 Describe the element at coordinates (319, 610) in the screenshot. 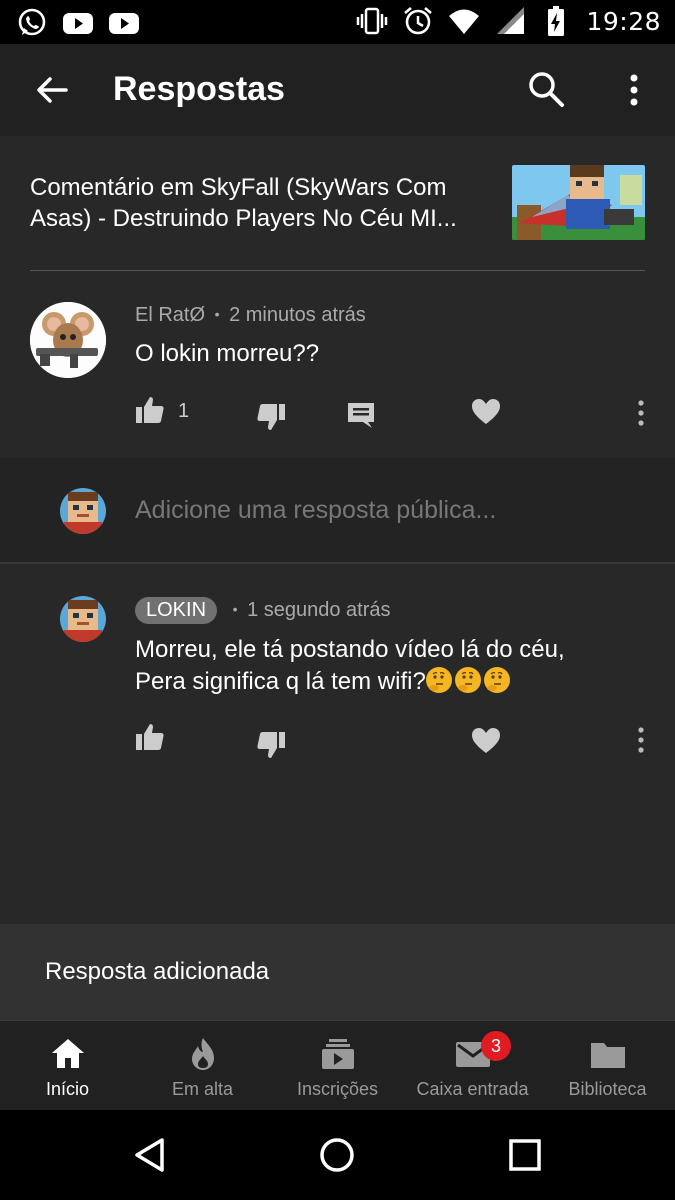

I see `reply-time: 1 segundo atrás` at that location.